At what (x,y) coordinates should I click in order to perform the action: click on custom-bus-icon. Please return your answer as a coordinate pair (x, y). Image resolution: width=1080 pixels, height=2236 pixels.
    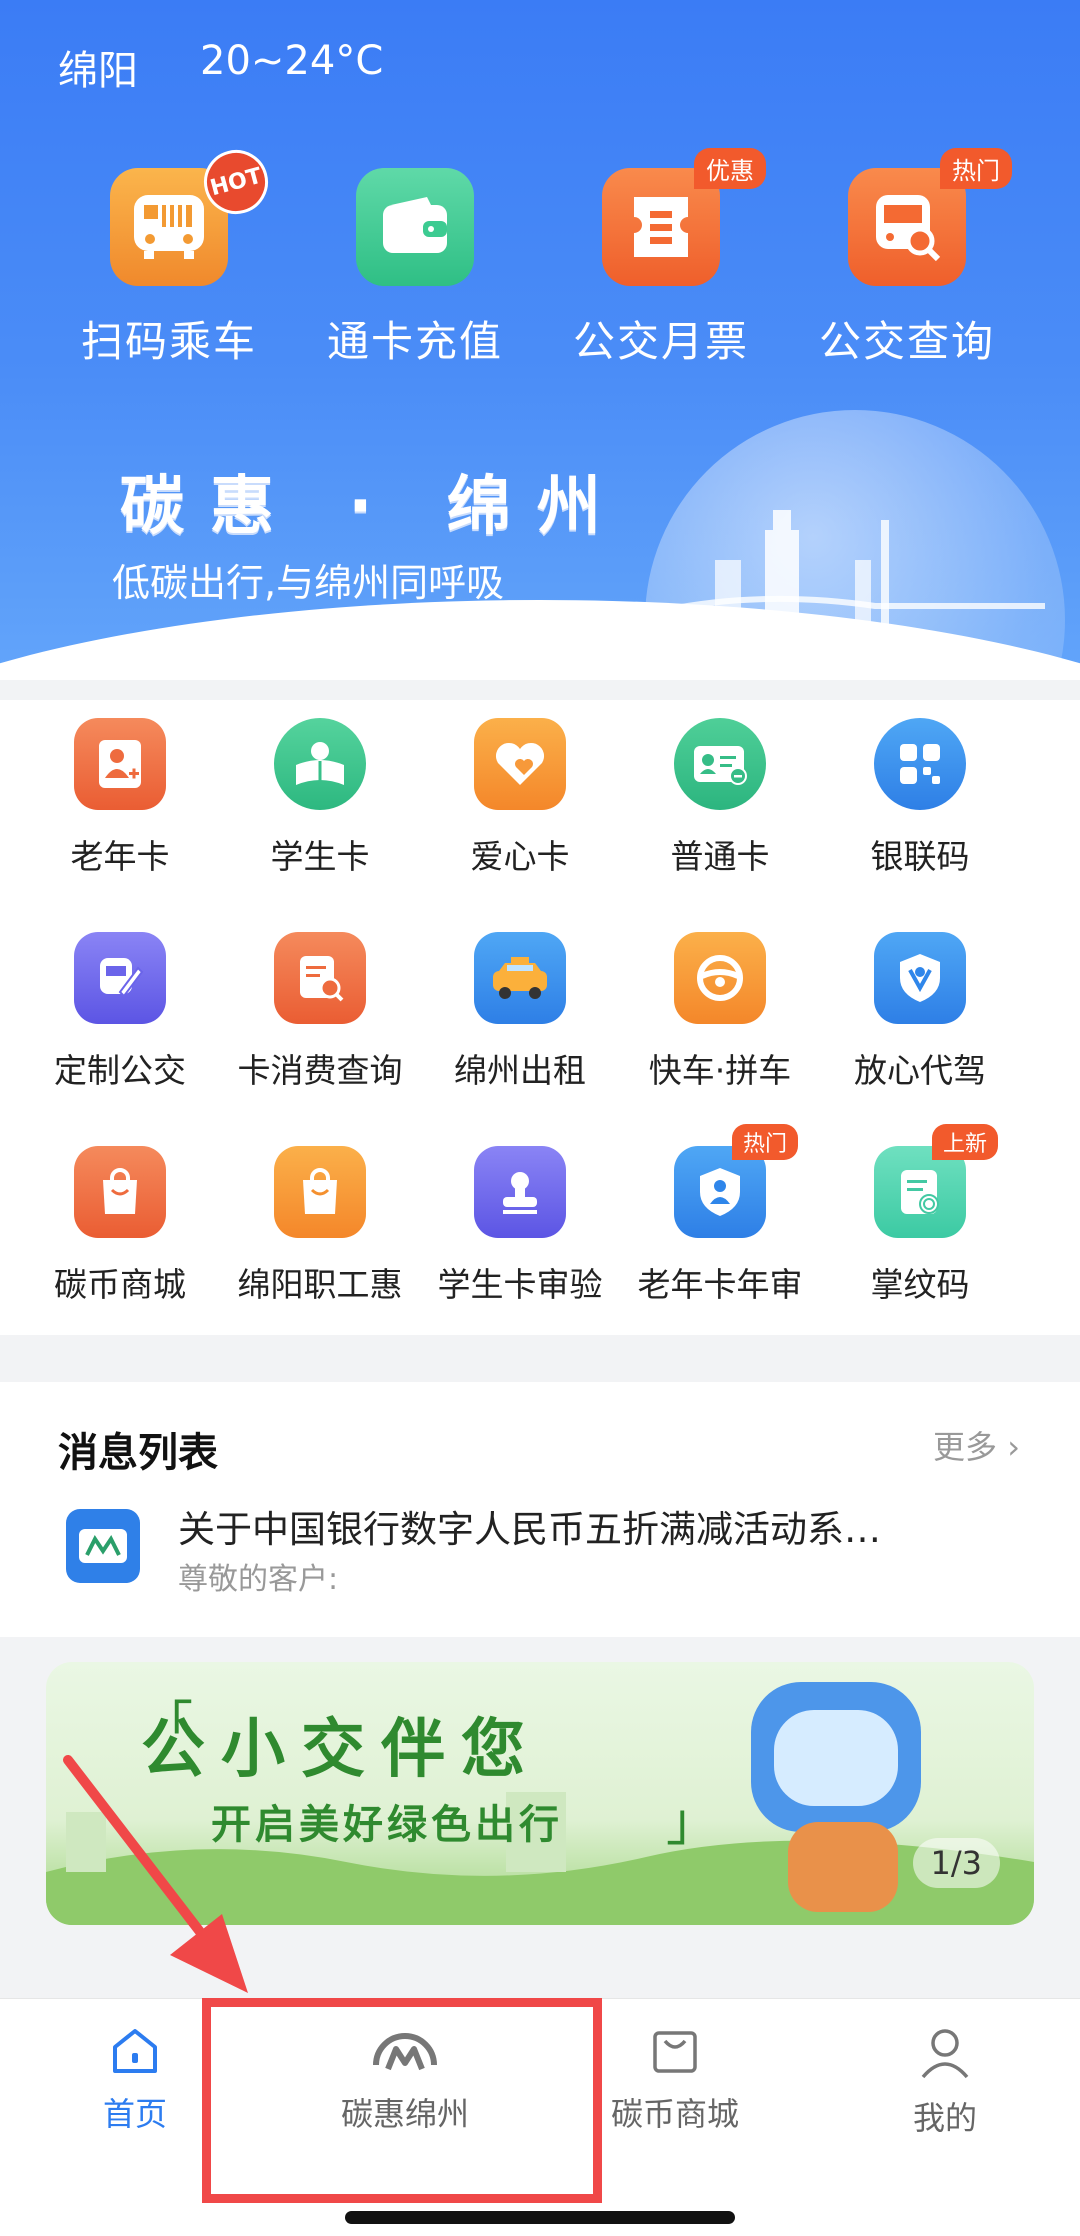
    Looking at the image, I should click on (120, 978).